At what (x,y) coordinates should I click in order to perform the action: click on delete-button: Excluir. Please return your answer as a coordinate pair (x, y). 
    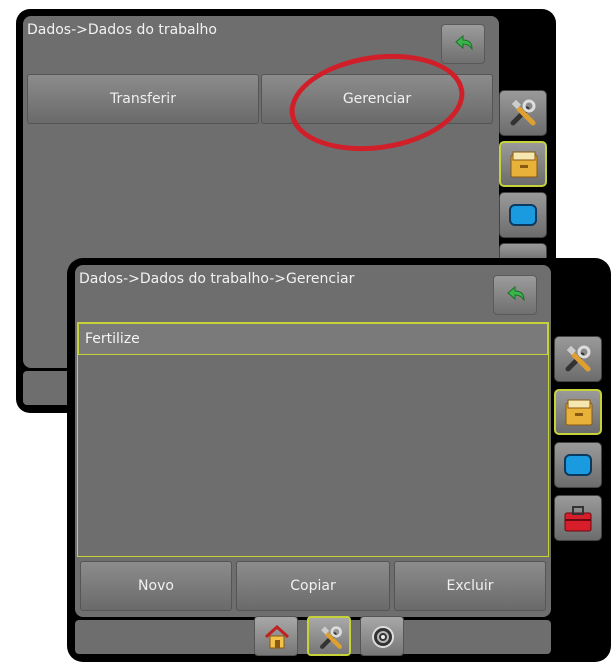
    Looking at the image, I should click on (470, 586).